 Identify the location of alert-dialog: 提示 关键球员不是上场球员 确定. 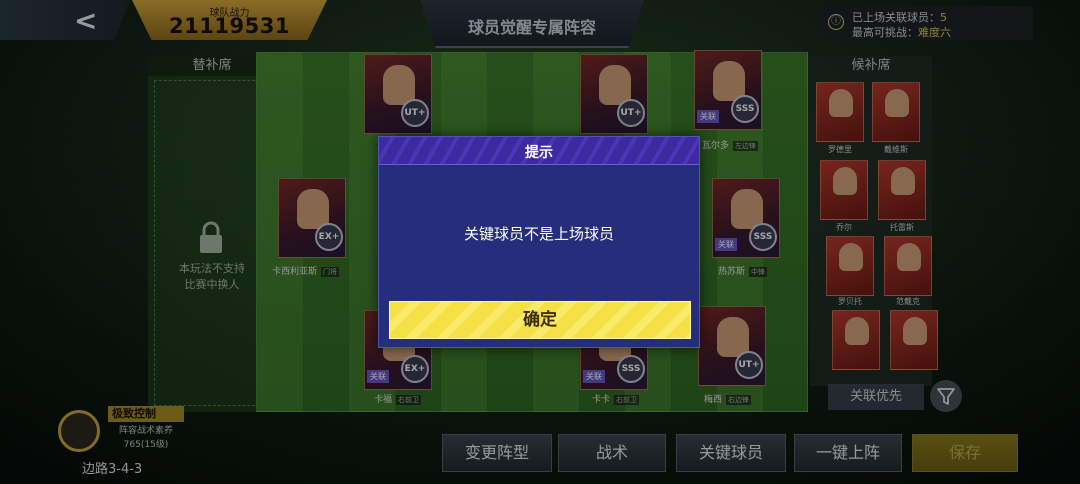
(539, 242).